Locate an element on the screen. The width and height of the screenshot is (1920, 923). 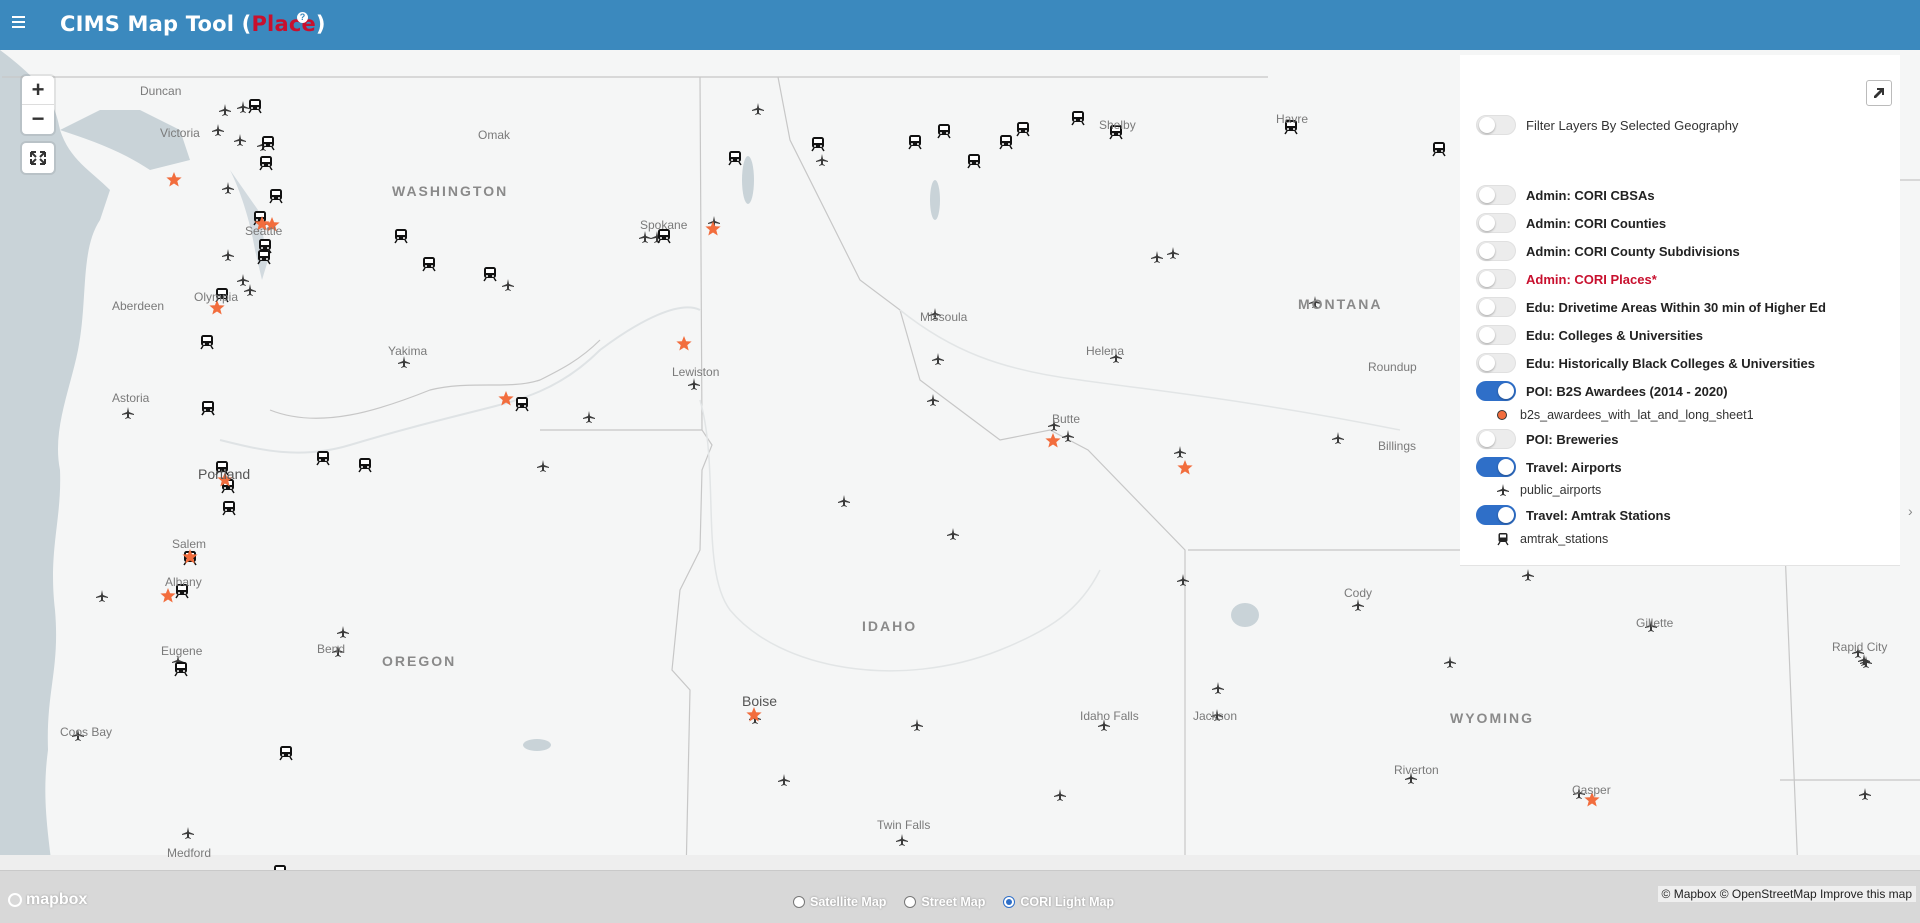
layer-toggle-county-subdivisions is located at coordinates (1496, 251).